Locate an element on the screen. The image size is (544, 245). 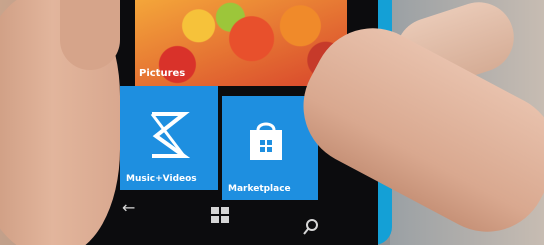
music-videos-tile: Music+Videos is located at coordinates (169, 138).